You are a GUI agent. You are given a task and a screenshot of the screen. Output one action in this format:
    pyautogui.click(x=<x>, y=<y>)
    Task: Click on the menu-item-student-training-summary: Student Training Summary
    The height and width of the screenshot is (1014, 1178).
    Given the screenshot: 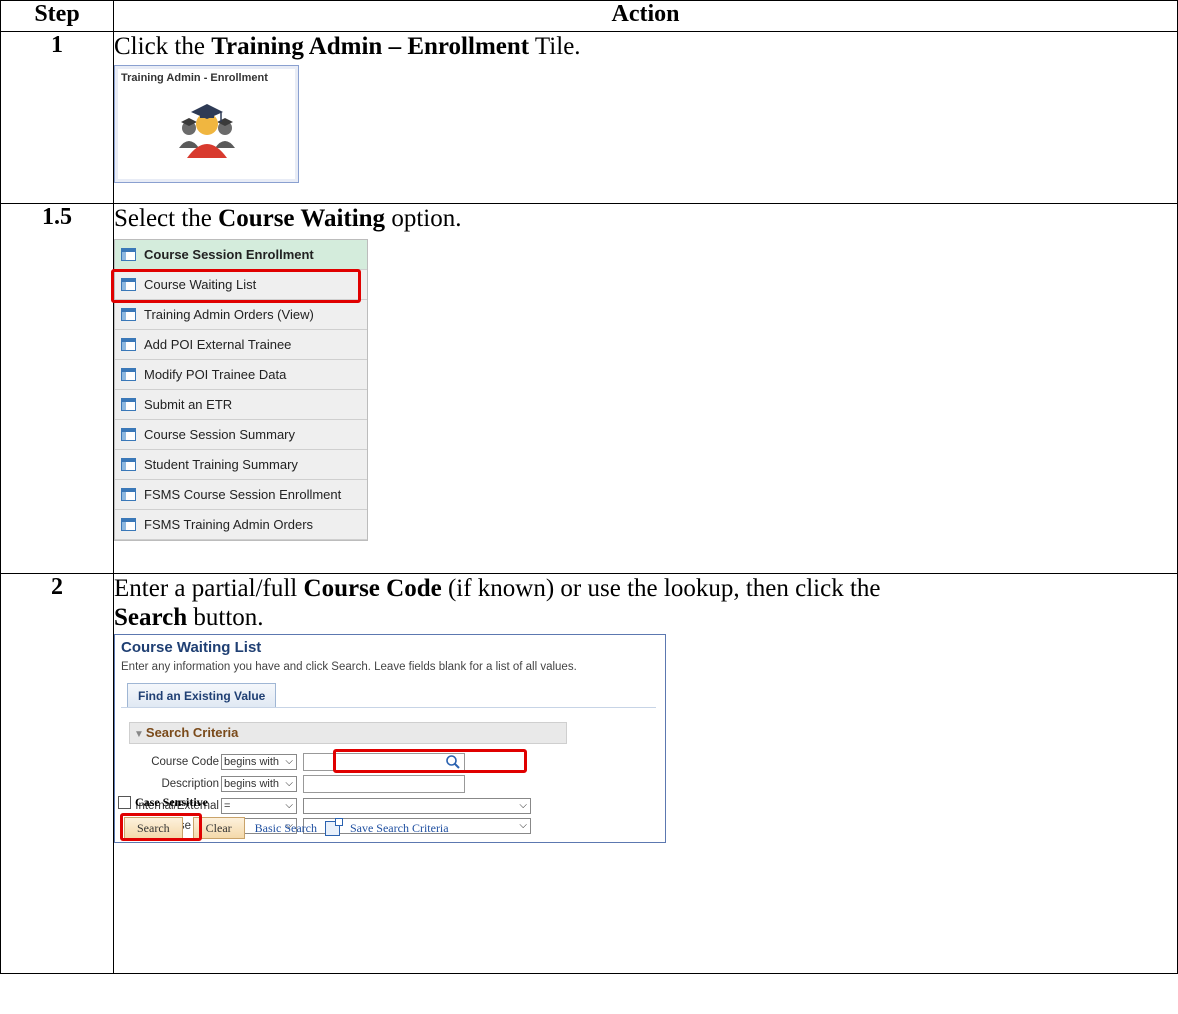 What is the action you would take?
    pyautogui.click(x=241, y=465)
    